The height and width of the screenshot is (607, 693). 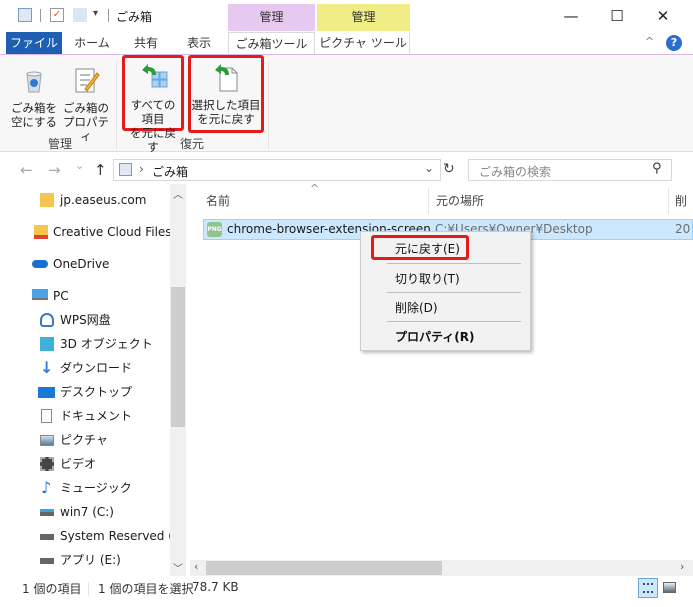 I want to click on search-box: ごみ箱の検索 ⚲, so click(x=570, y=170).